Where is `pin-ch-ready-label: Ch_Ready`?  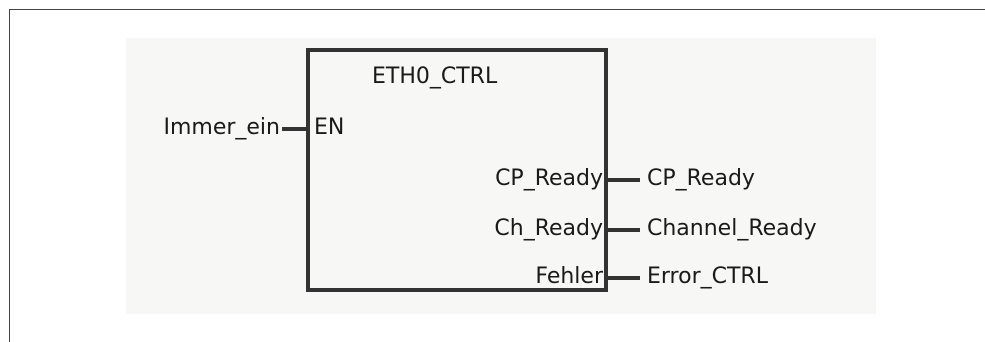
pin-ch-ready-label: Ch_Ready is located at coordinates (548, 228).